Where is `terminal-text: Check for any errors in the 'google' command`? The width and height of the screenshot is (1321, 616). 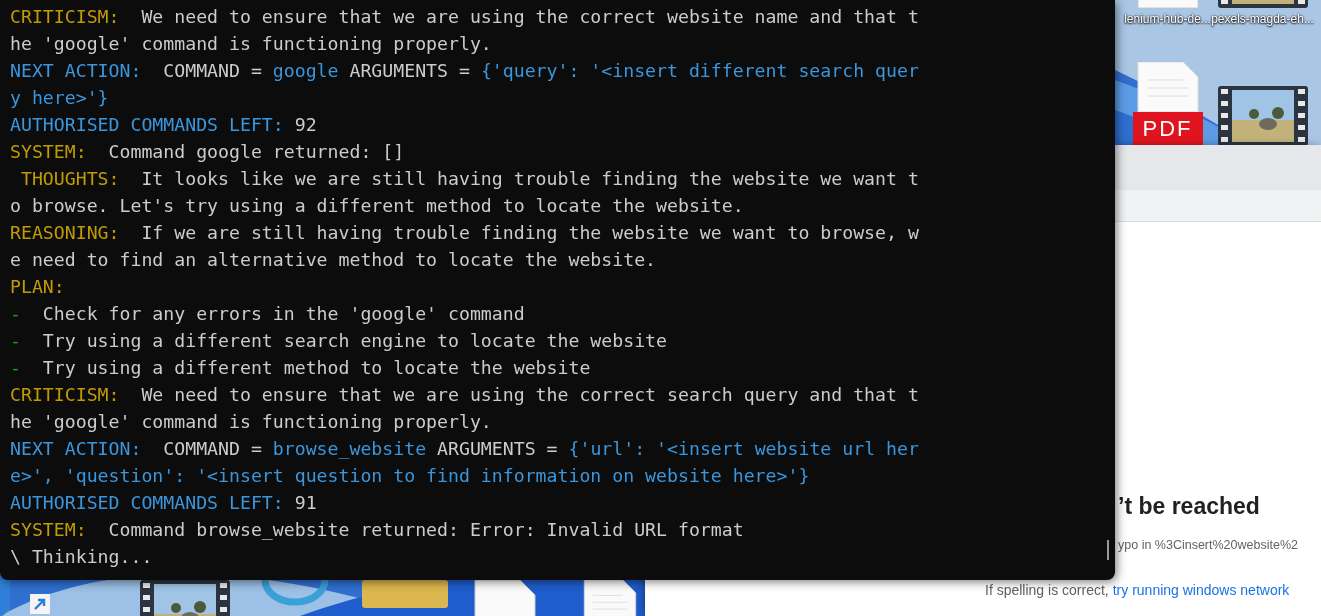 terminal-text: Check for any errors in the 'google' command is located at coordinates (283, 314).